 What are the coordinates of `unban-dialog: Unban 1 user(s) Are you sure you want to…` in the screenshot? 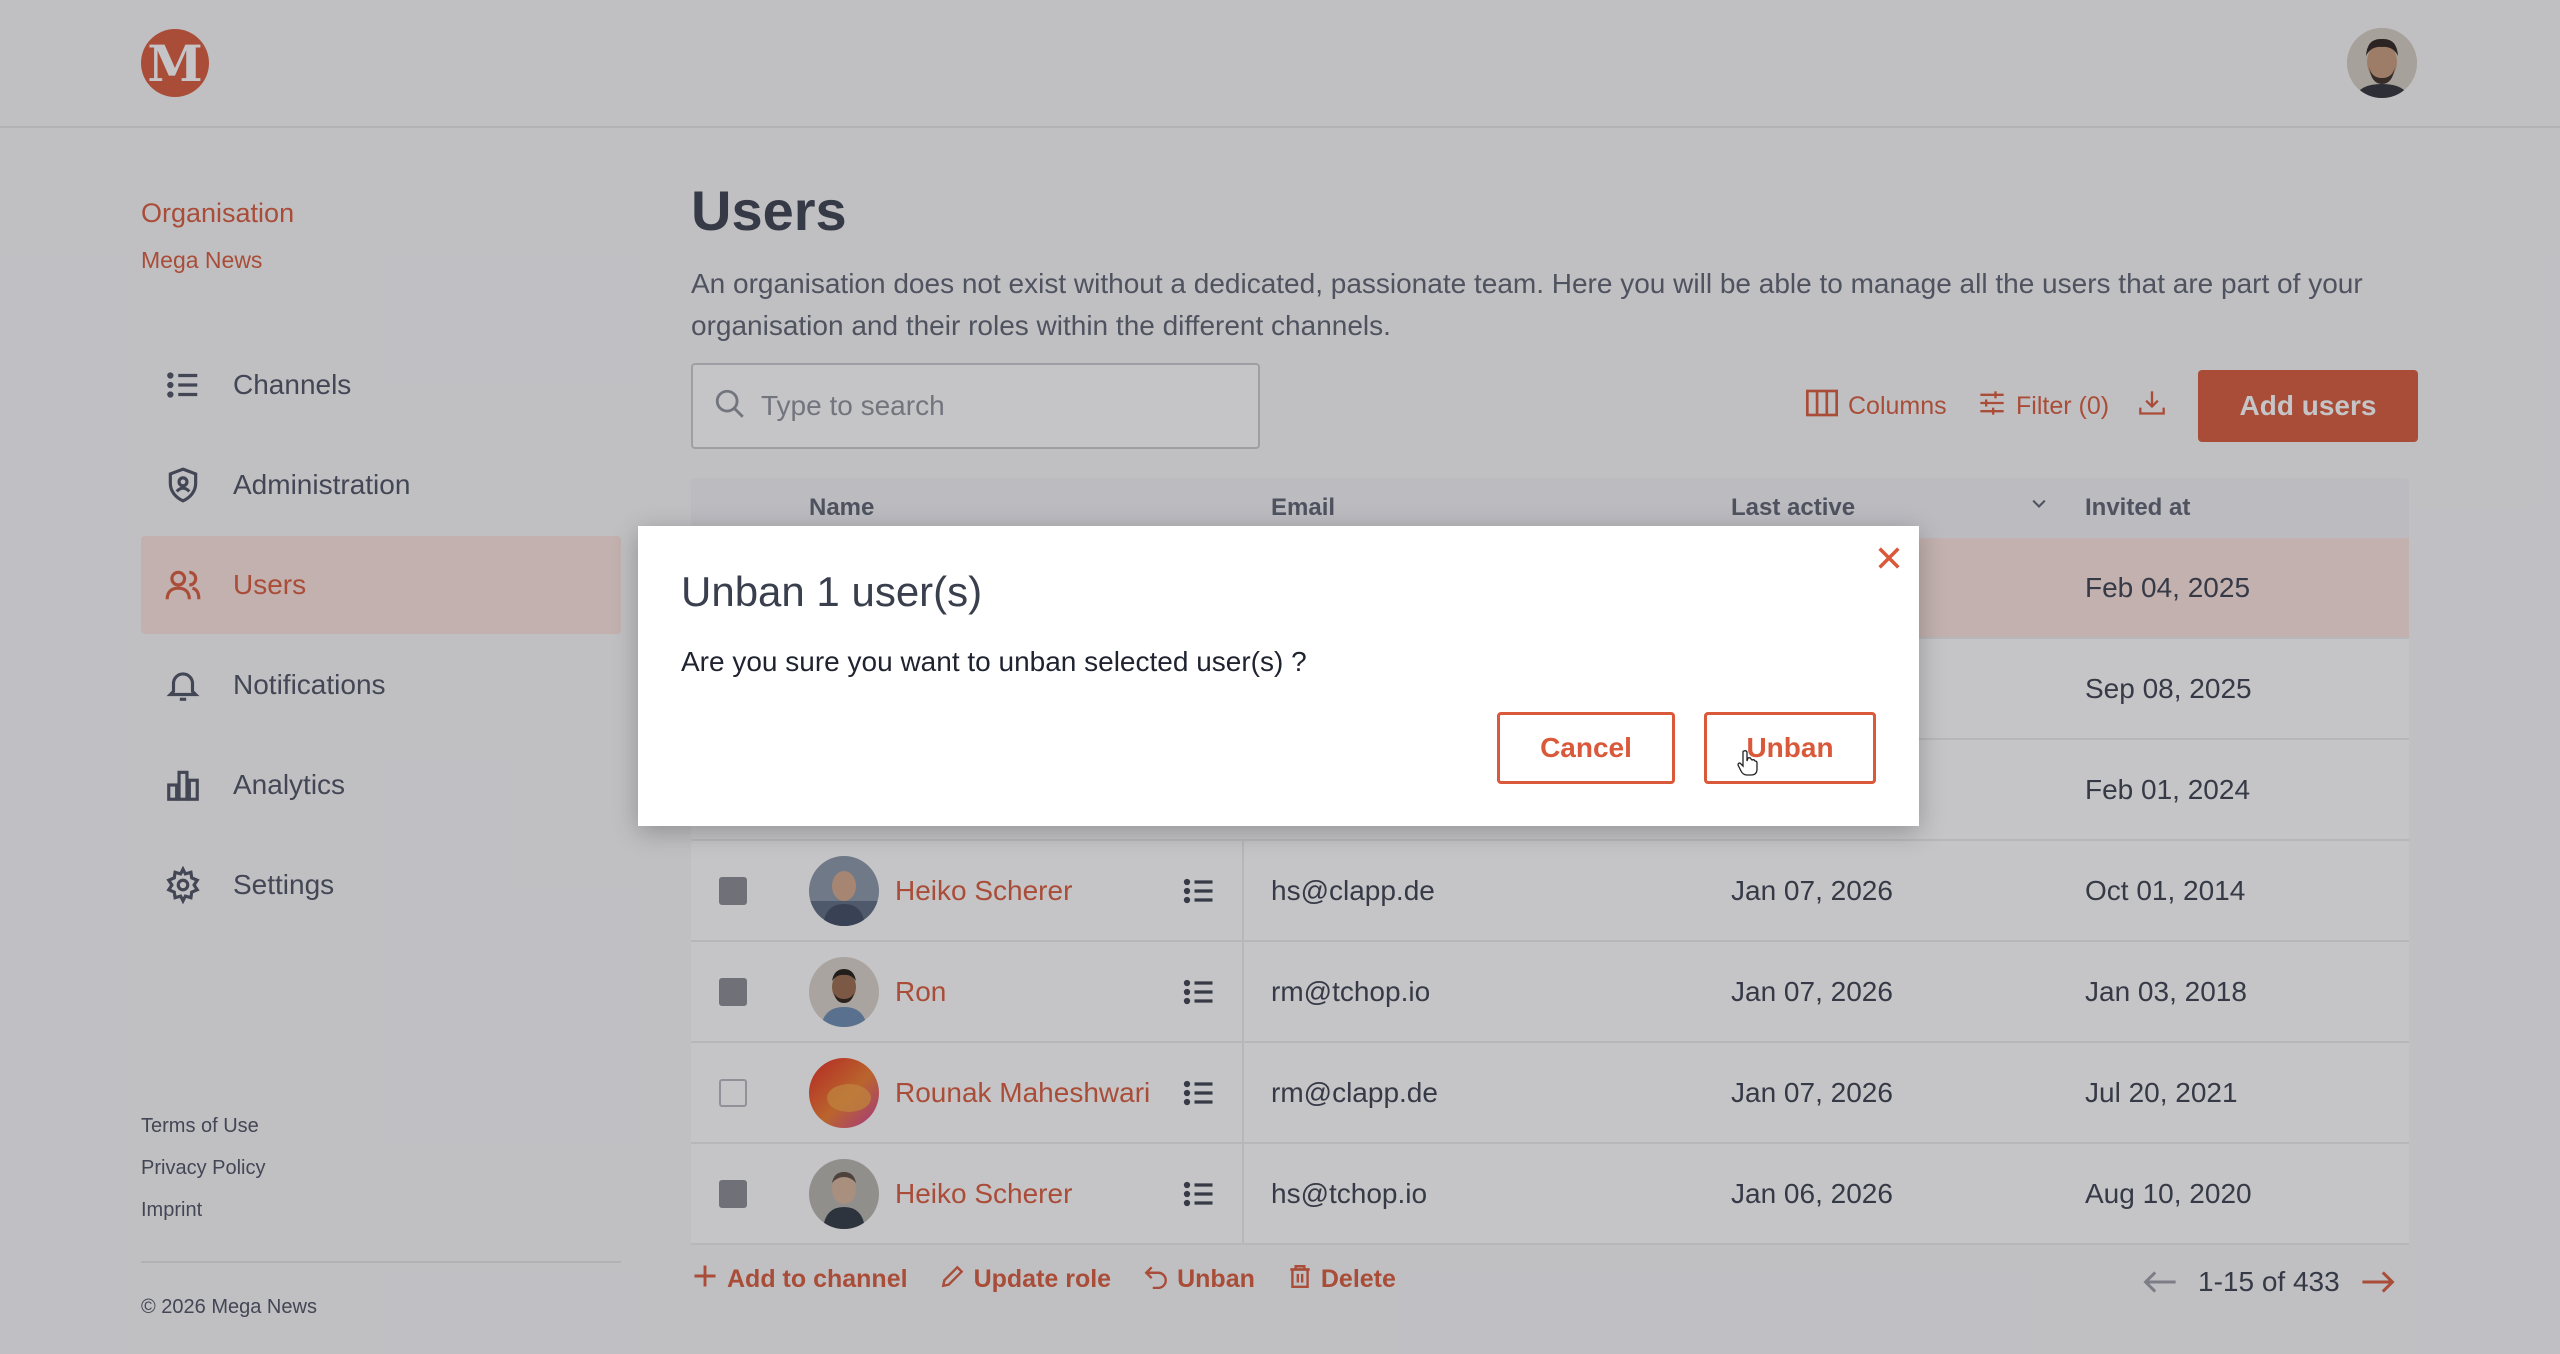 It's located at (1278, 676).